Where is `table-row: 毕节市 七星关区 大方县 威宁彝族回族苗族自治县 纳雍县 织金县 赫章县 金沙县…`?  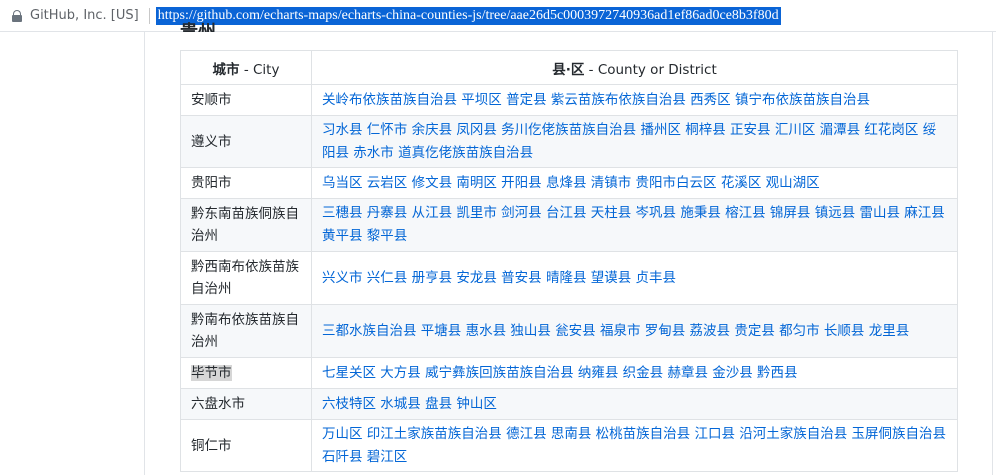 table-row: 毕节市 七星关区 大方县 威宁彝族回族苗族自治县 纳雍县 织金县 赫章县 金沙县… is located at coordinates (569, 373).